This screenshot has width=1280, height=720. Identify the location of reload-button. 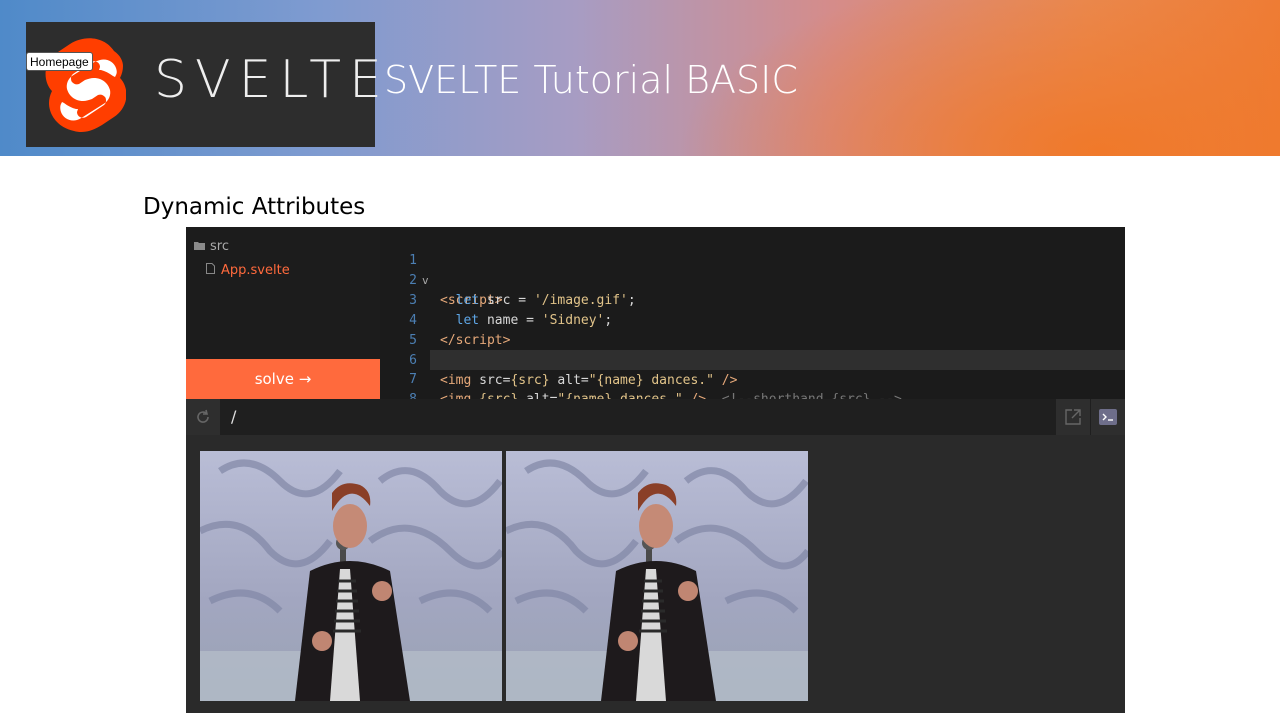
(203, 417).